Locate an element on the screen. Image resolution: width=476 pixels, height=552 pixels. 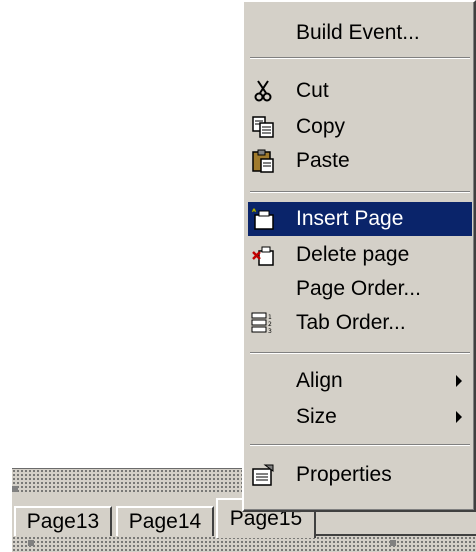
menu-item-insert-page: Insert Page is located at coordinates (360, 219).